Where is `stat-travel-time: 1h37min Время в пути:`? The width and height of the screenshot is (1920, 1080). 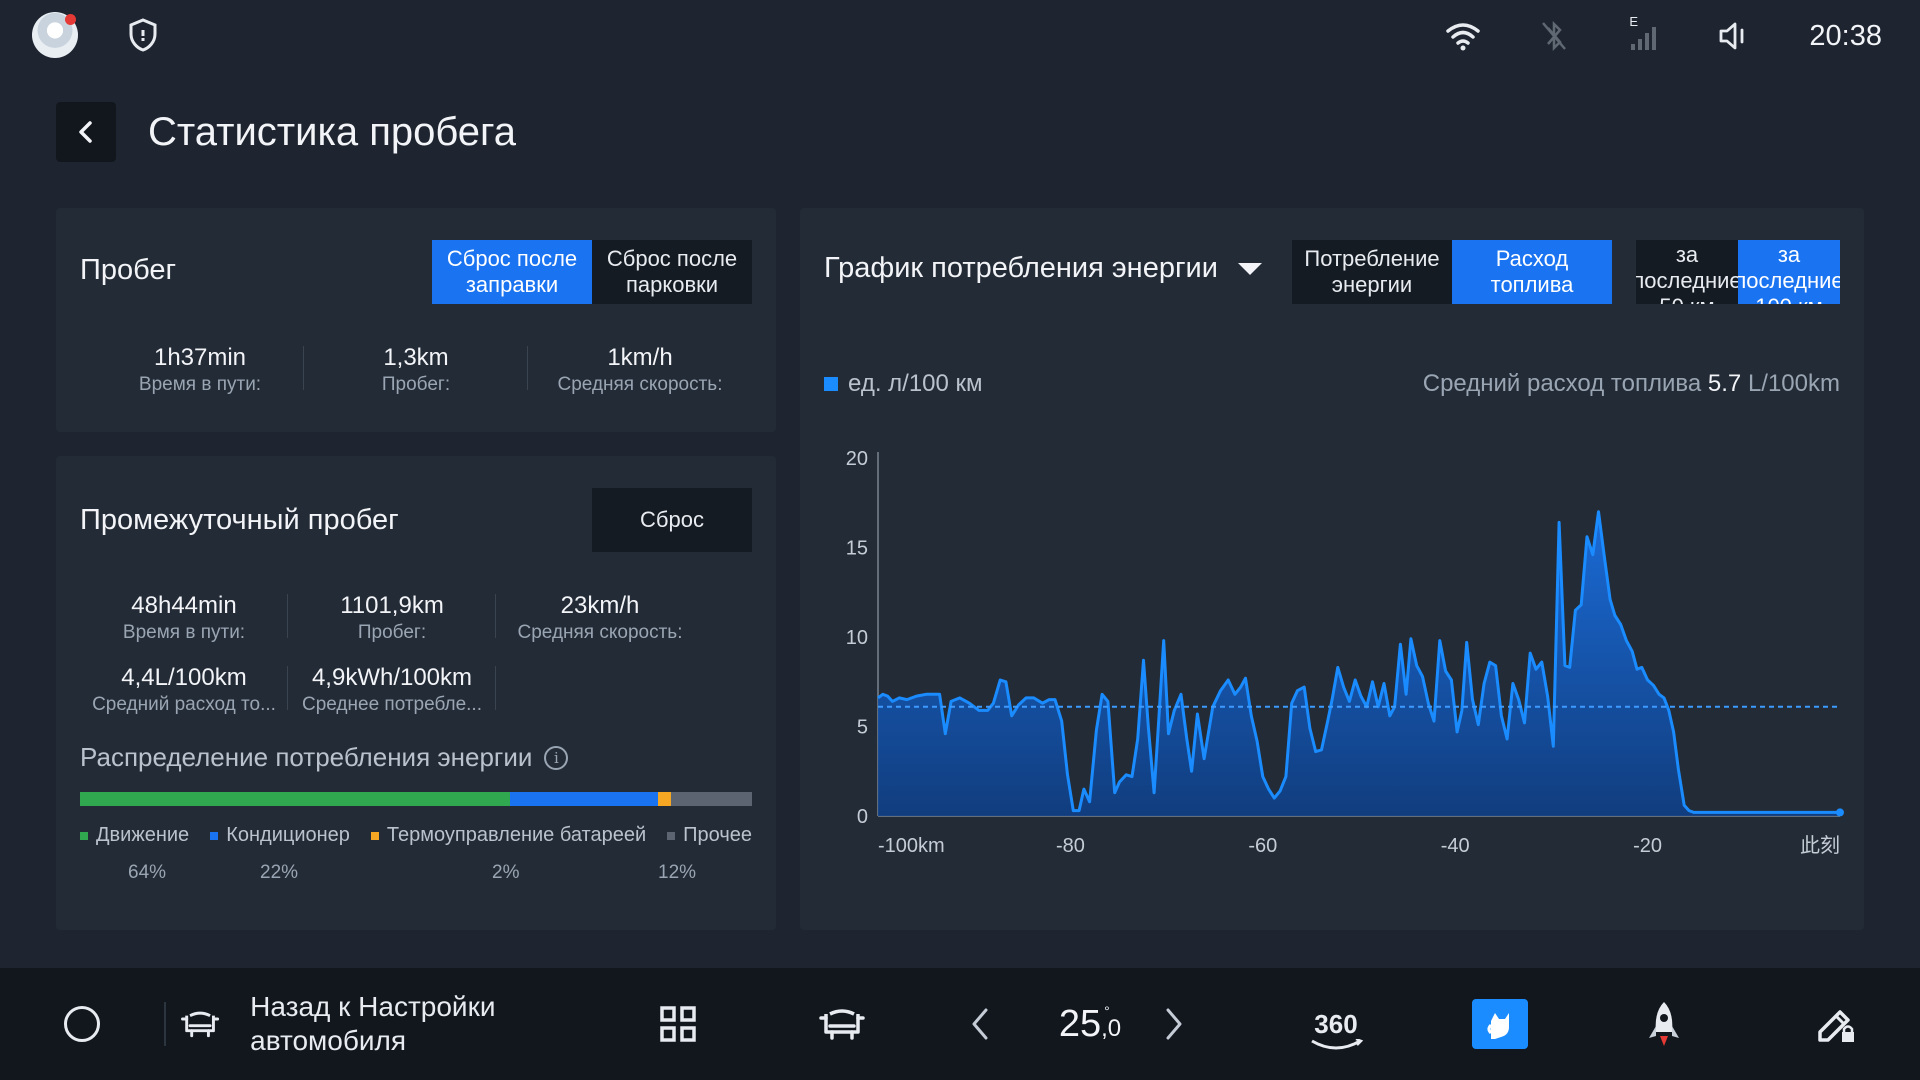 stat-travel-time: 1h37min Время в пути: is located at coordinates (200, 370).